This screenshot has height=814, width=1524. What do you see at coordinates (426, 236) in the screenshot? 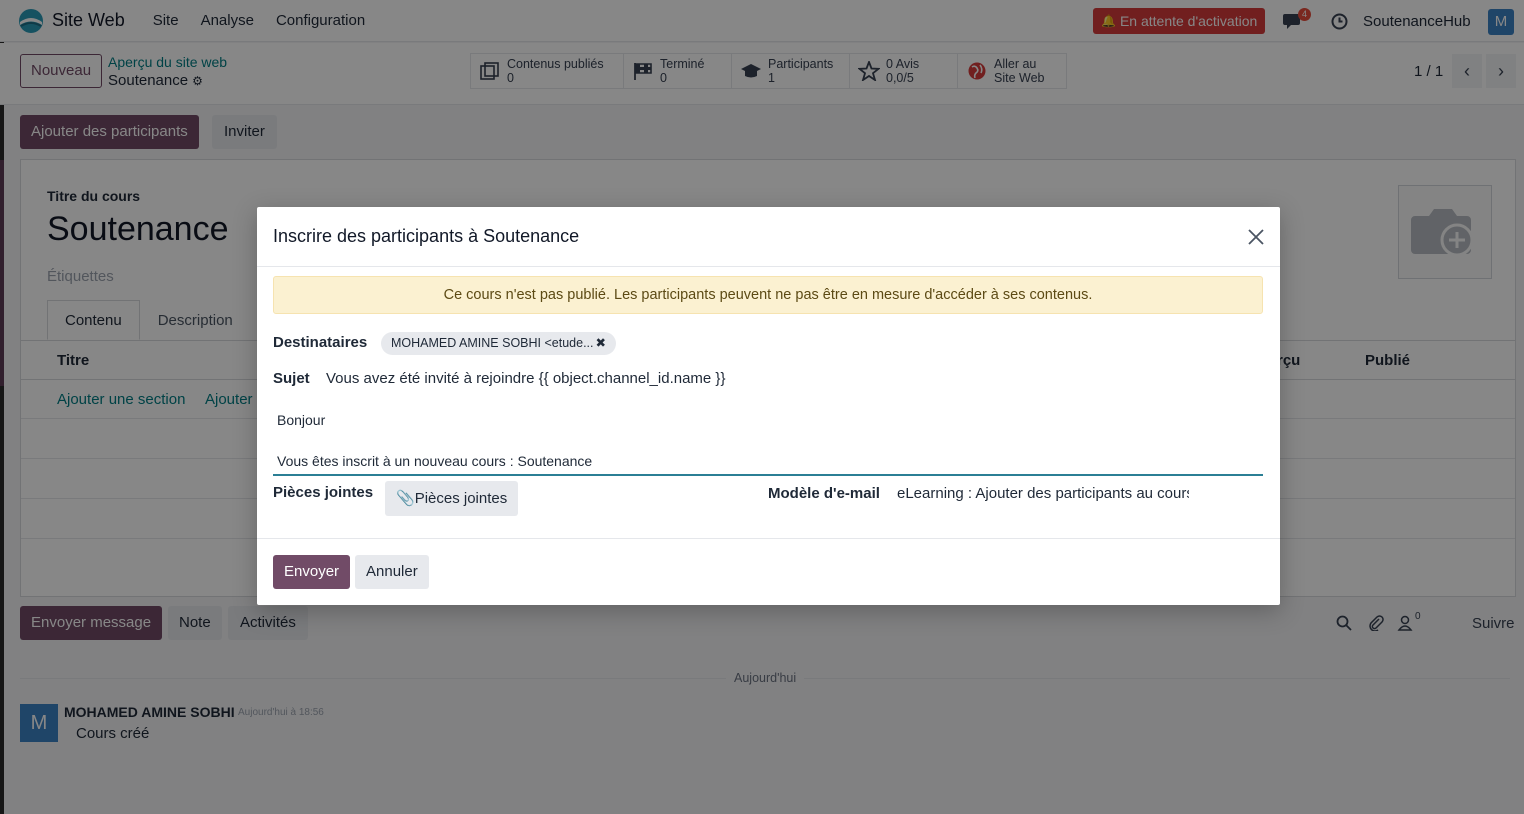
I see `modal-title: Inscrire des participants à Soutenance` at bounding box center [426, 236].